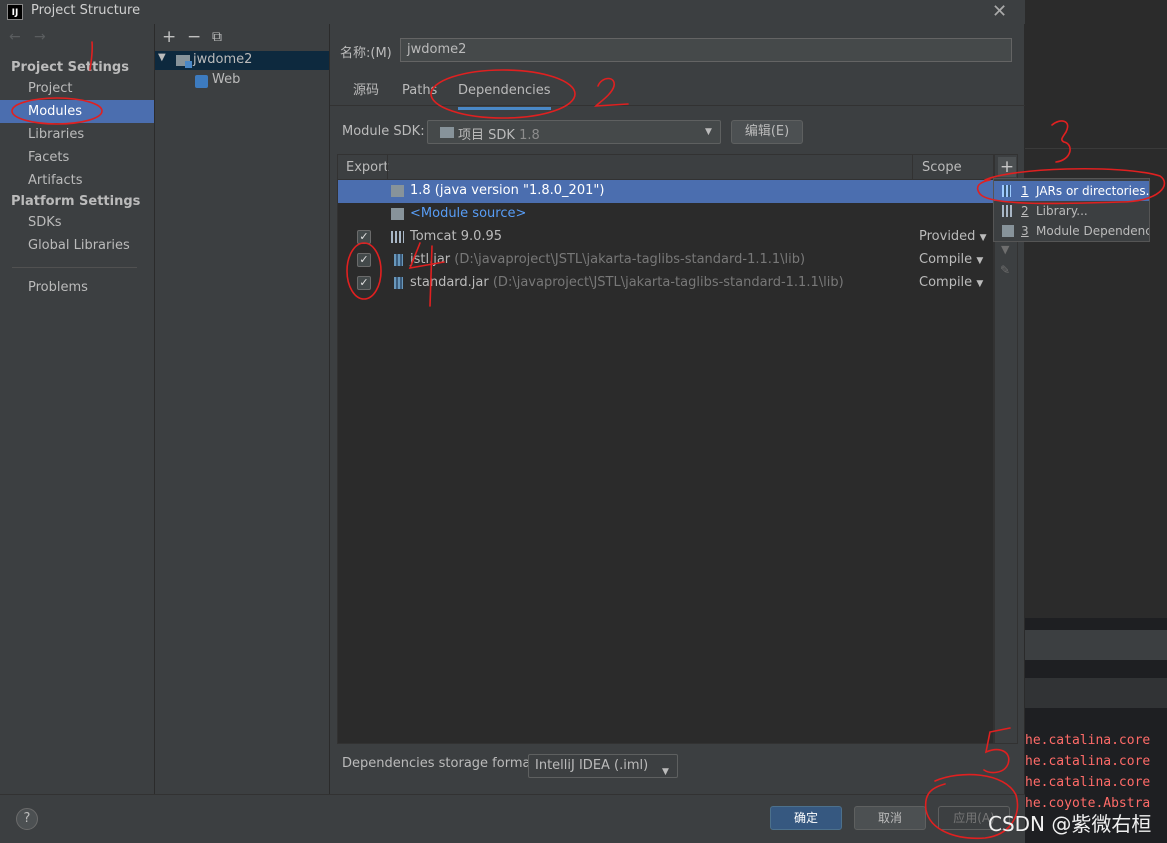 This screenshot has height=843, width=1167. Describe the element at coordinates (383, 131) in the screenshot. I see `module-sdk-label: Module SDK:` at that location.